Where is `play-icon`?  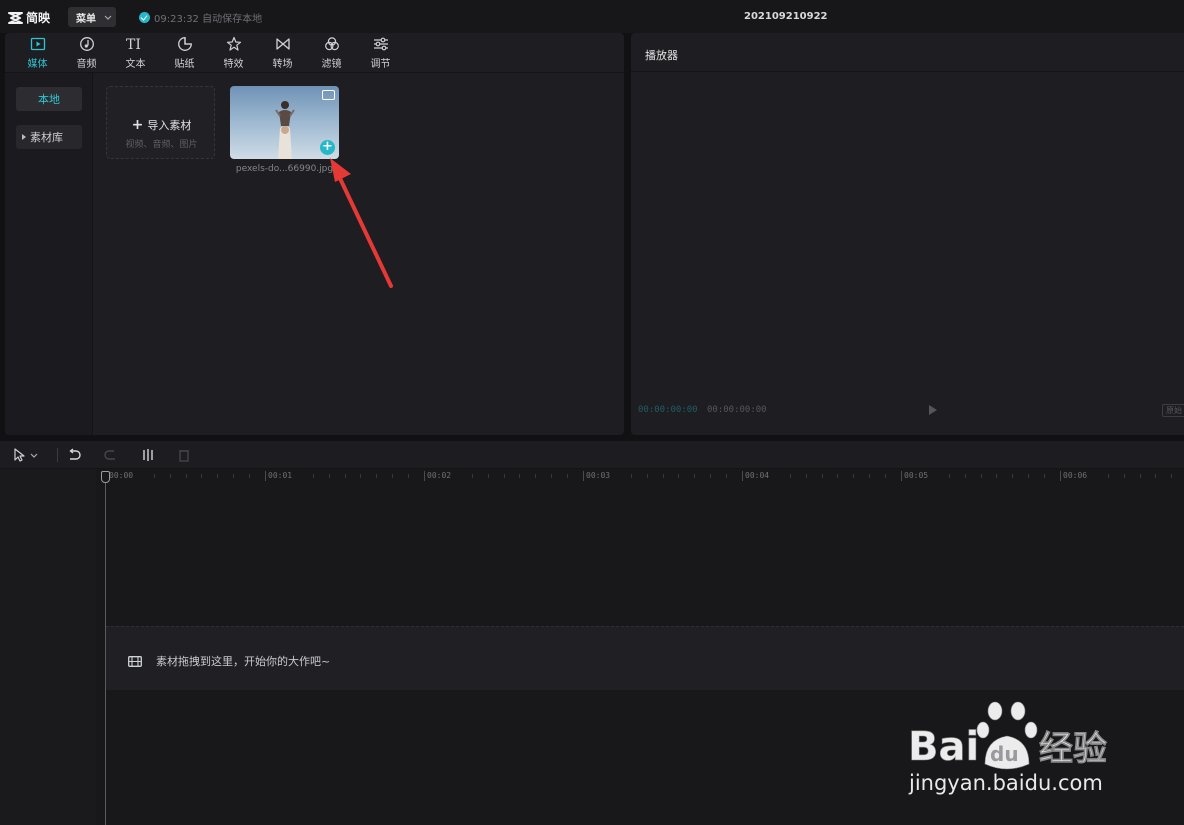 play-icon is located at coordinates (933, 410).